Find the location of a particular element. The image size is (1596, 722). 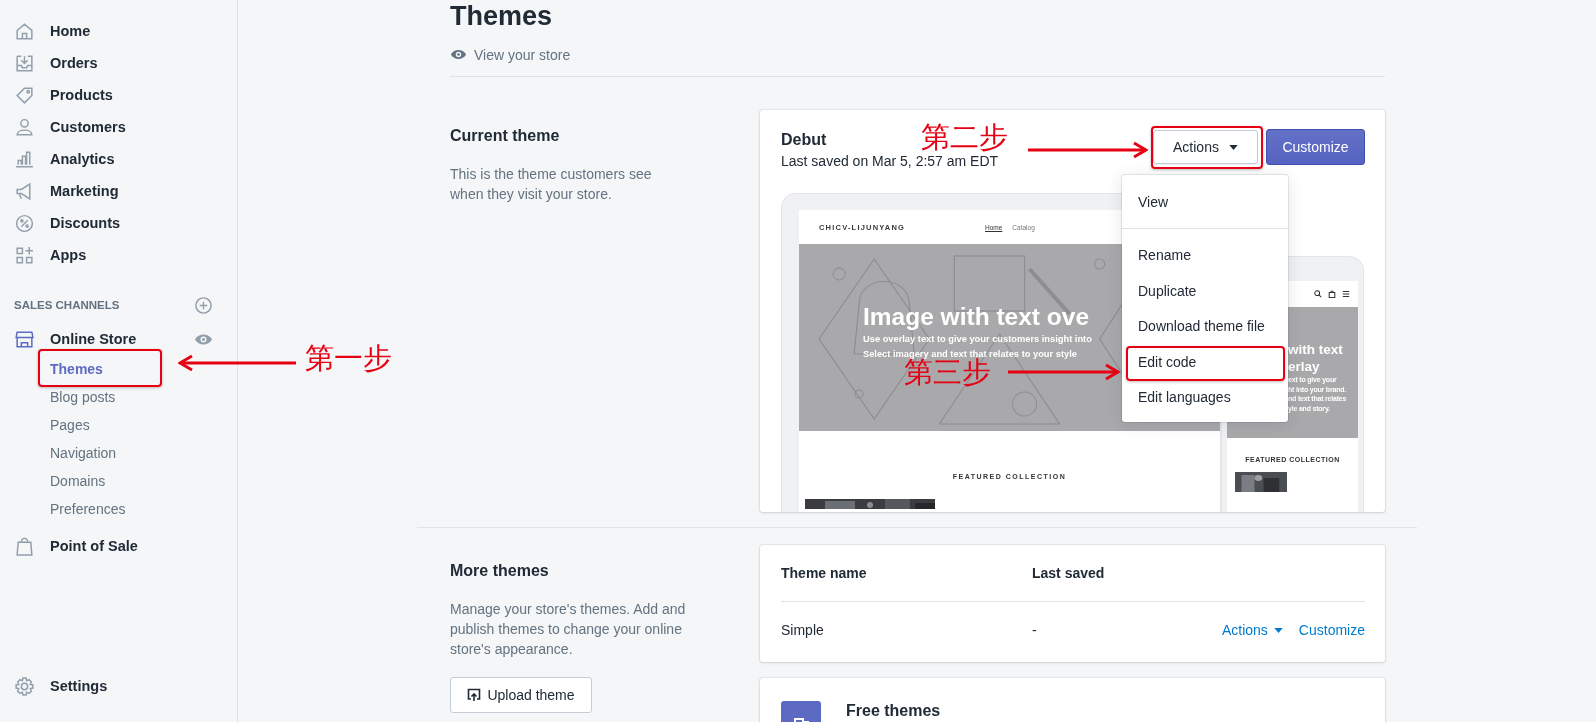

nav-item: Analytics is located at coordinates (118, 159).